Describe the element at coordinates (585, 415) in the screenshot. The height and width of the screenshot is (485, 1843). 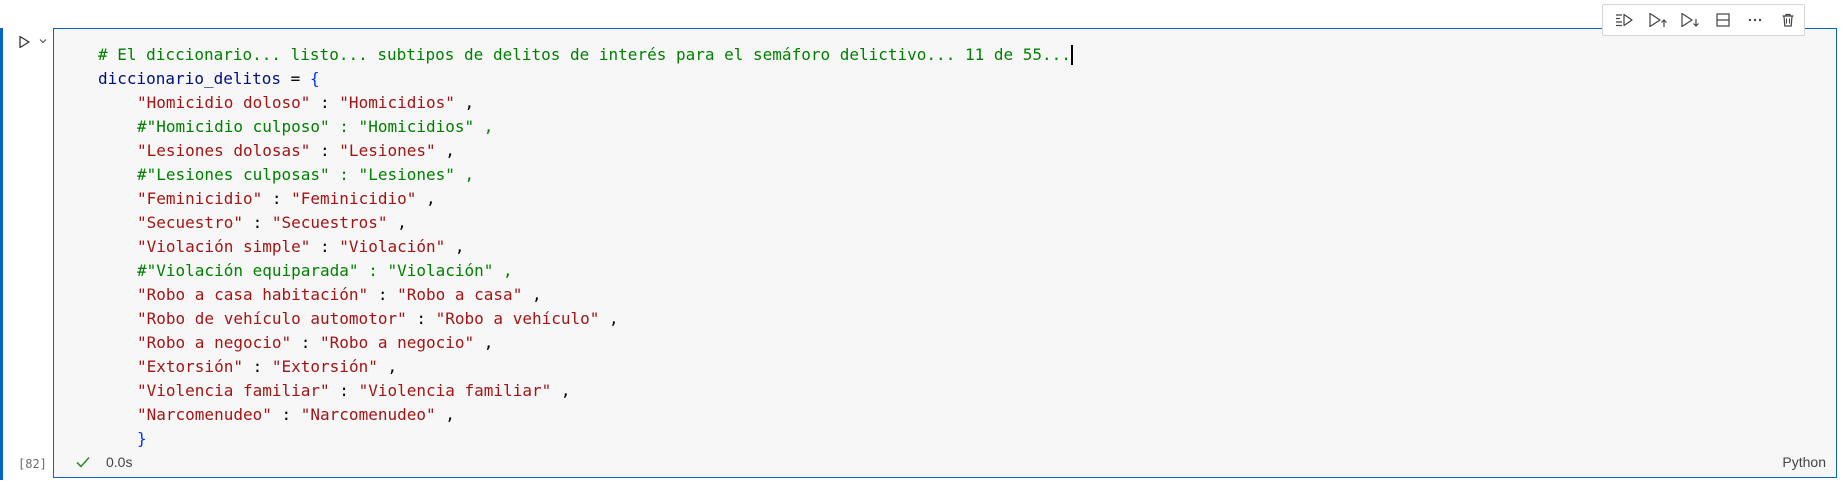
I see `code-line: "Narcomenudeo" : "Narcomenudeo" ,` at that location.